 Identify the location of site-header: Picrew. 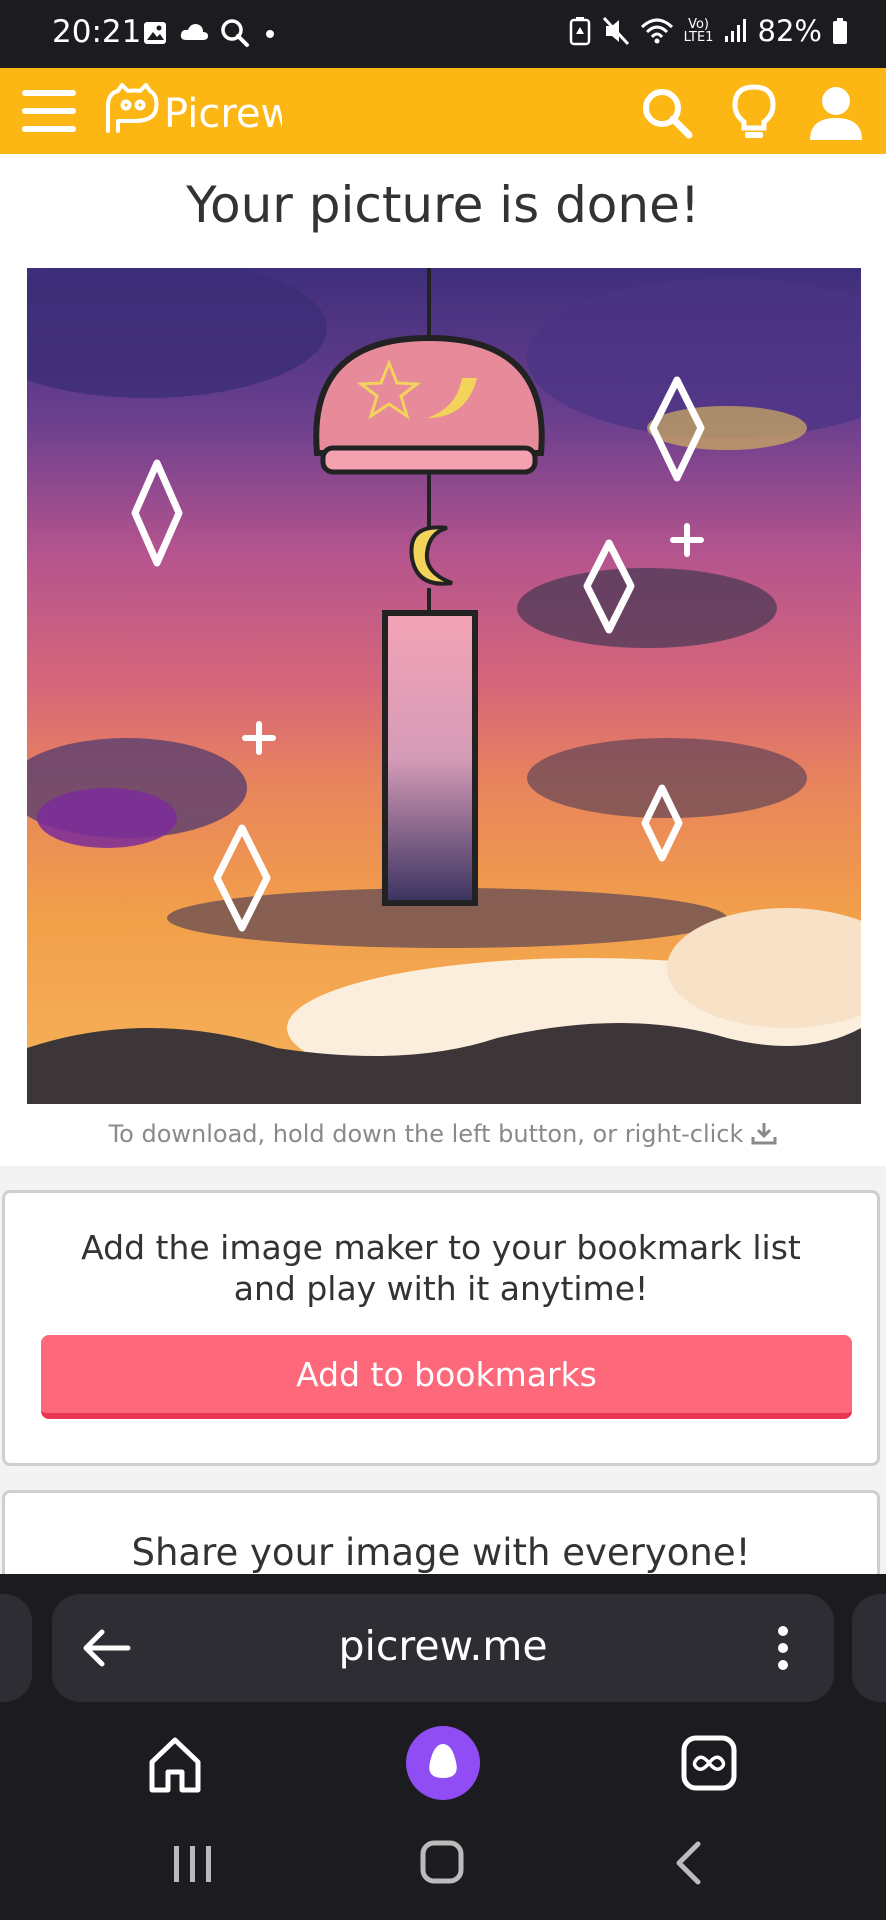
(443, 111).